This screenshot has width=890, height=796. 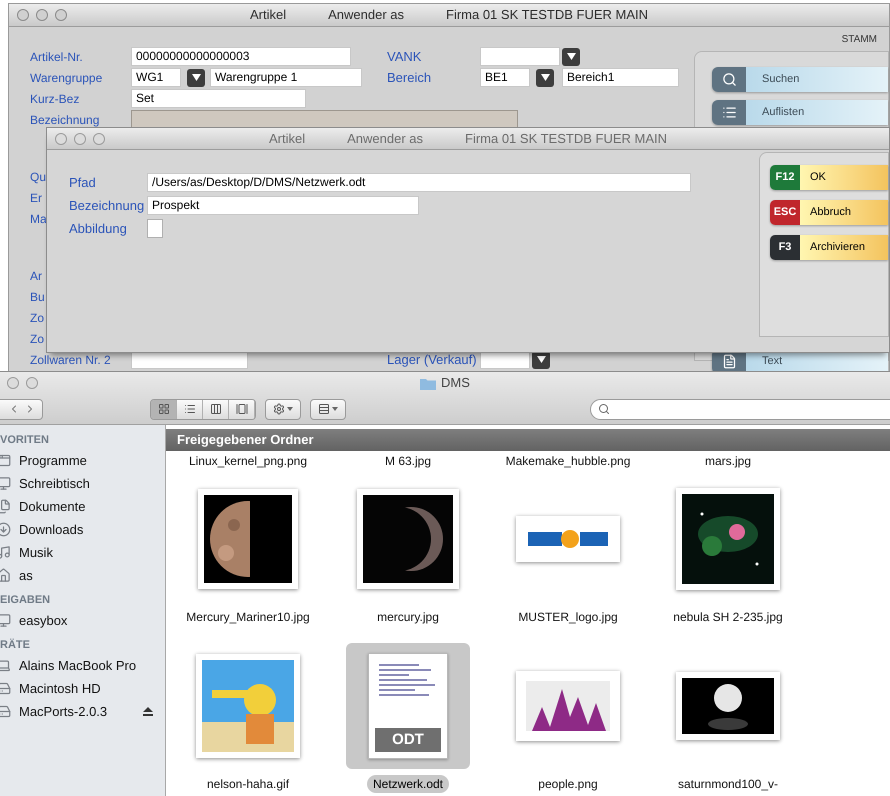 I want to click on sidebar-item: Downloads, so click(x=82, y=529).